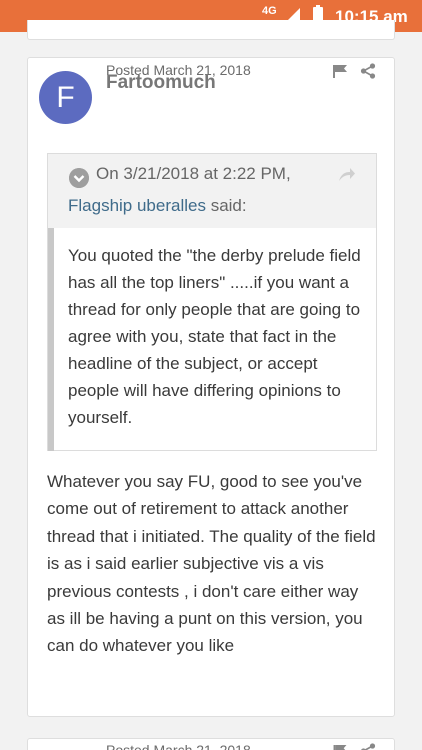 This screenshot has width=422, height=750. Describe the element at coordinates (178, 746) in the screenshot. I see `next-post-date: Posted March 21, 2018` at that location.